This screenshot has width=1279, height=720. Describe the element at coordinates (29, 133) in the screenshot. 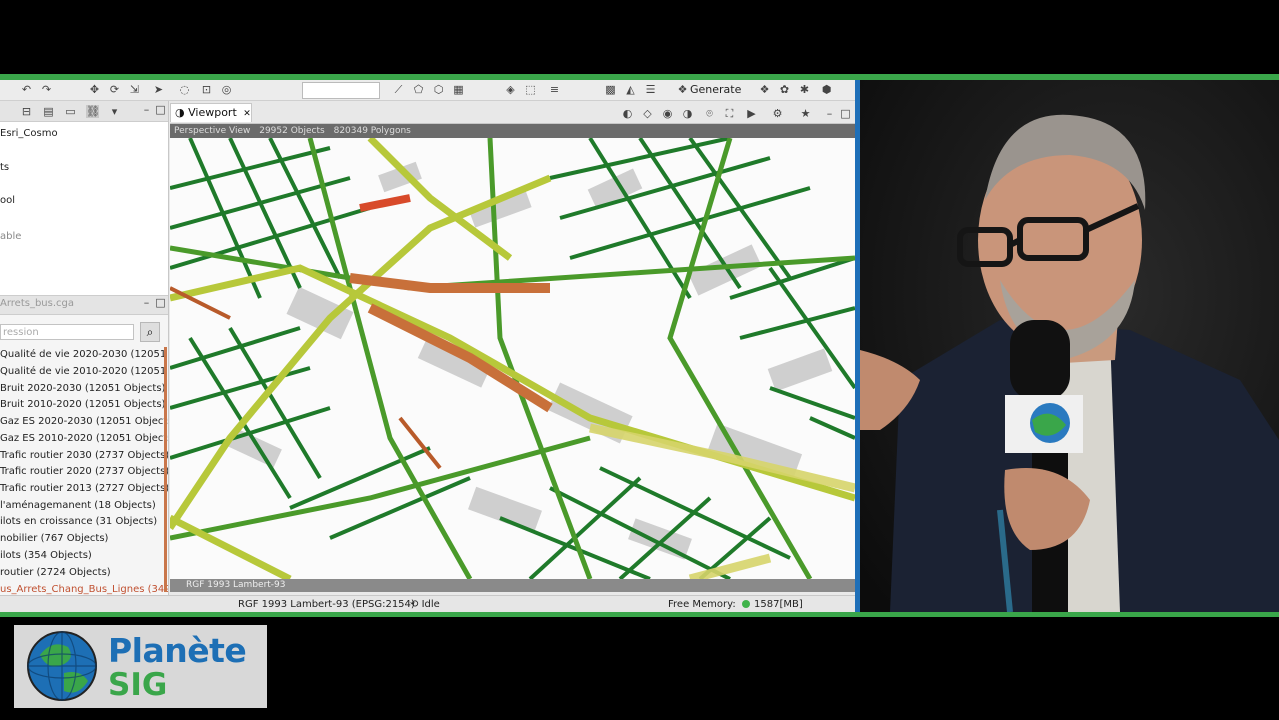

I see `scene-item: Esri_Cosmo` at that location.